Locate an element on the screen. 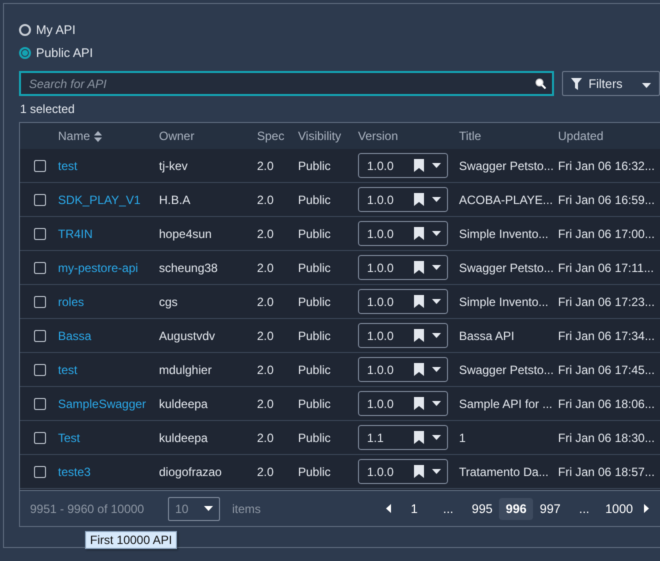 The image size is (660, 561). column-header: Updated is located at coordinates (609, 136).